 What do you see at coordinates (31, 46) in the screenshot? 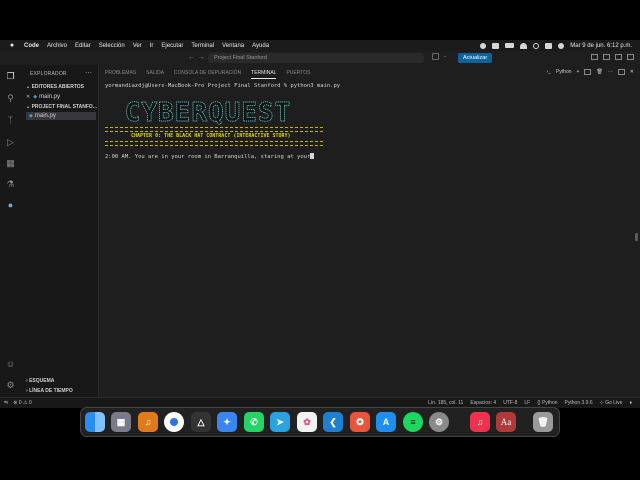
I see `menu-app-name: Code` at bounding box center [31, 46].